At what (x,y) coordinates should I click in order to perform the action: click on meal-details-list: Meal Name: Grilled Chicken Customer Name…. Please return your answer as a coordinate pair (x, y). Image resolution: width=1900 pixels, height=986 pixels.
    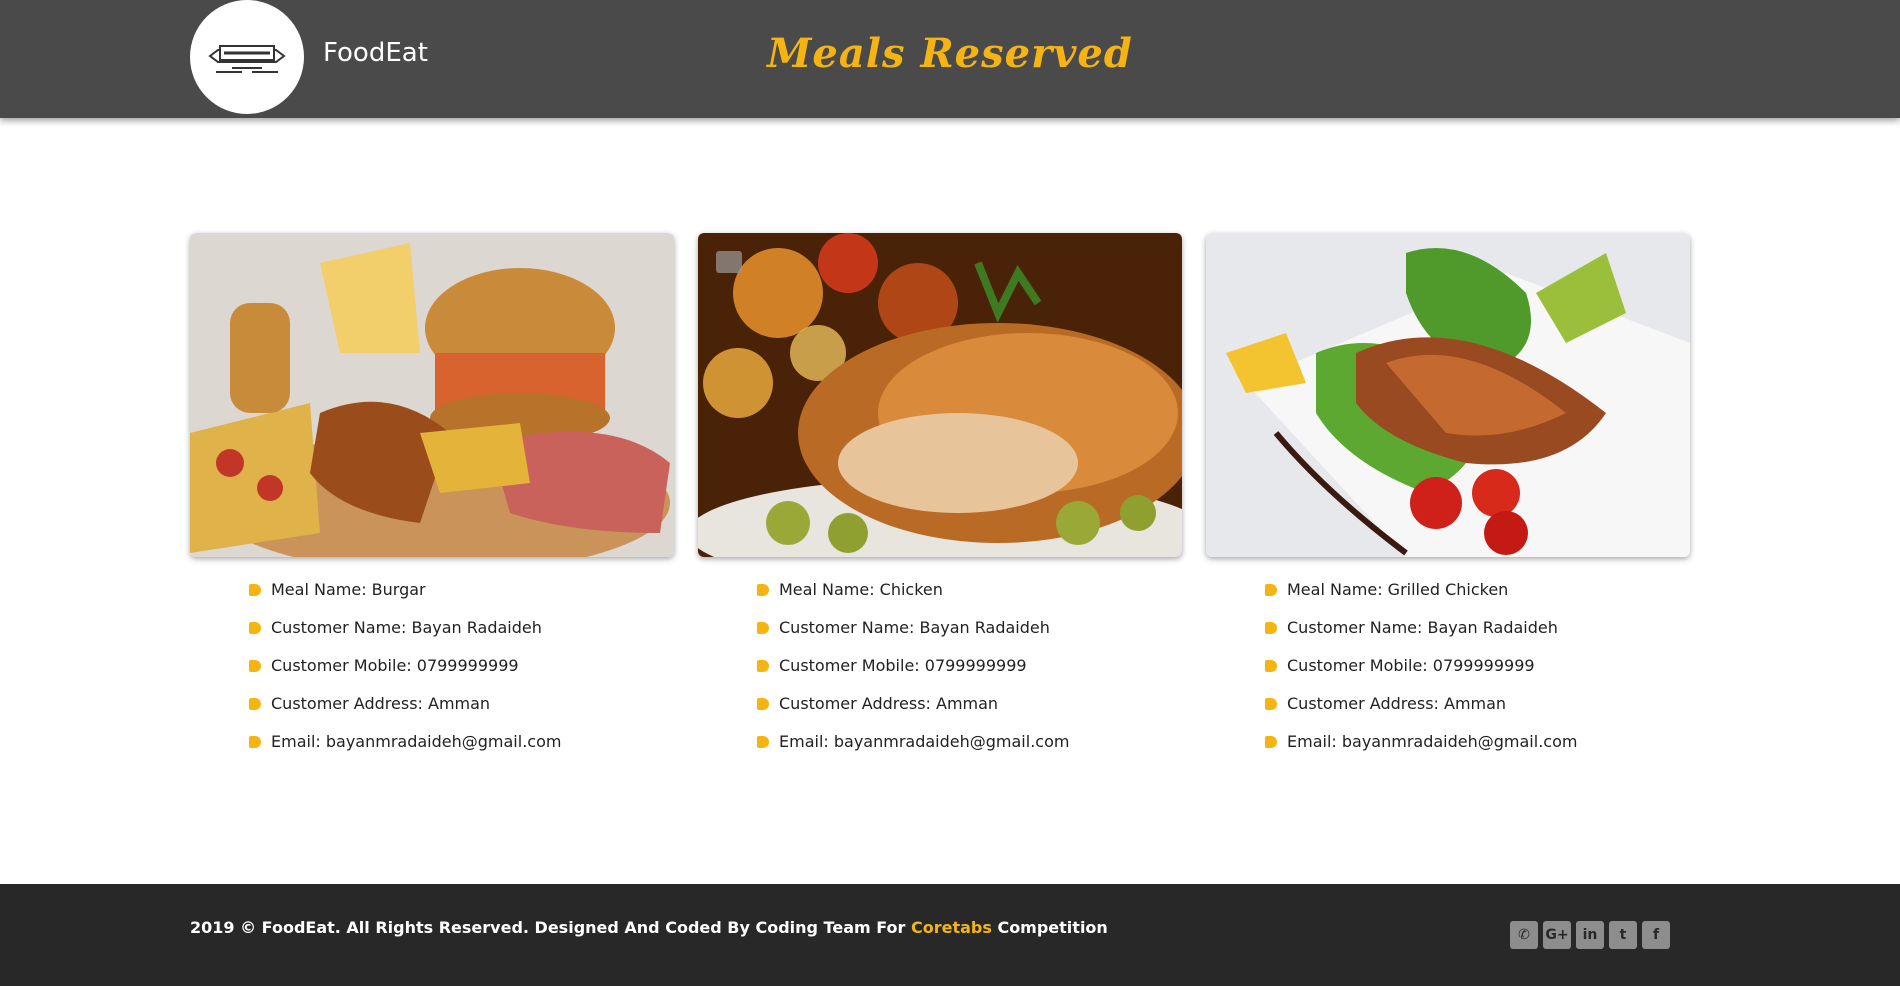
    Looking at the image, I should click on (1448, 670).